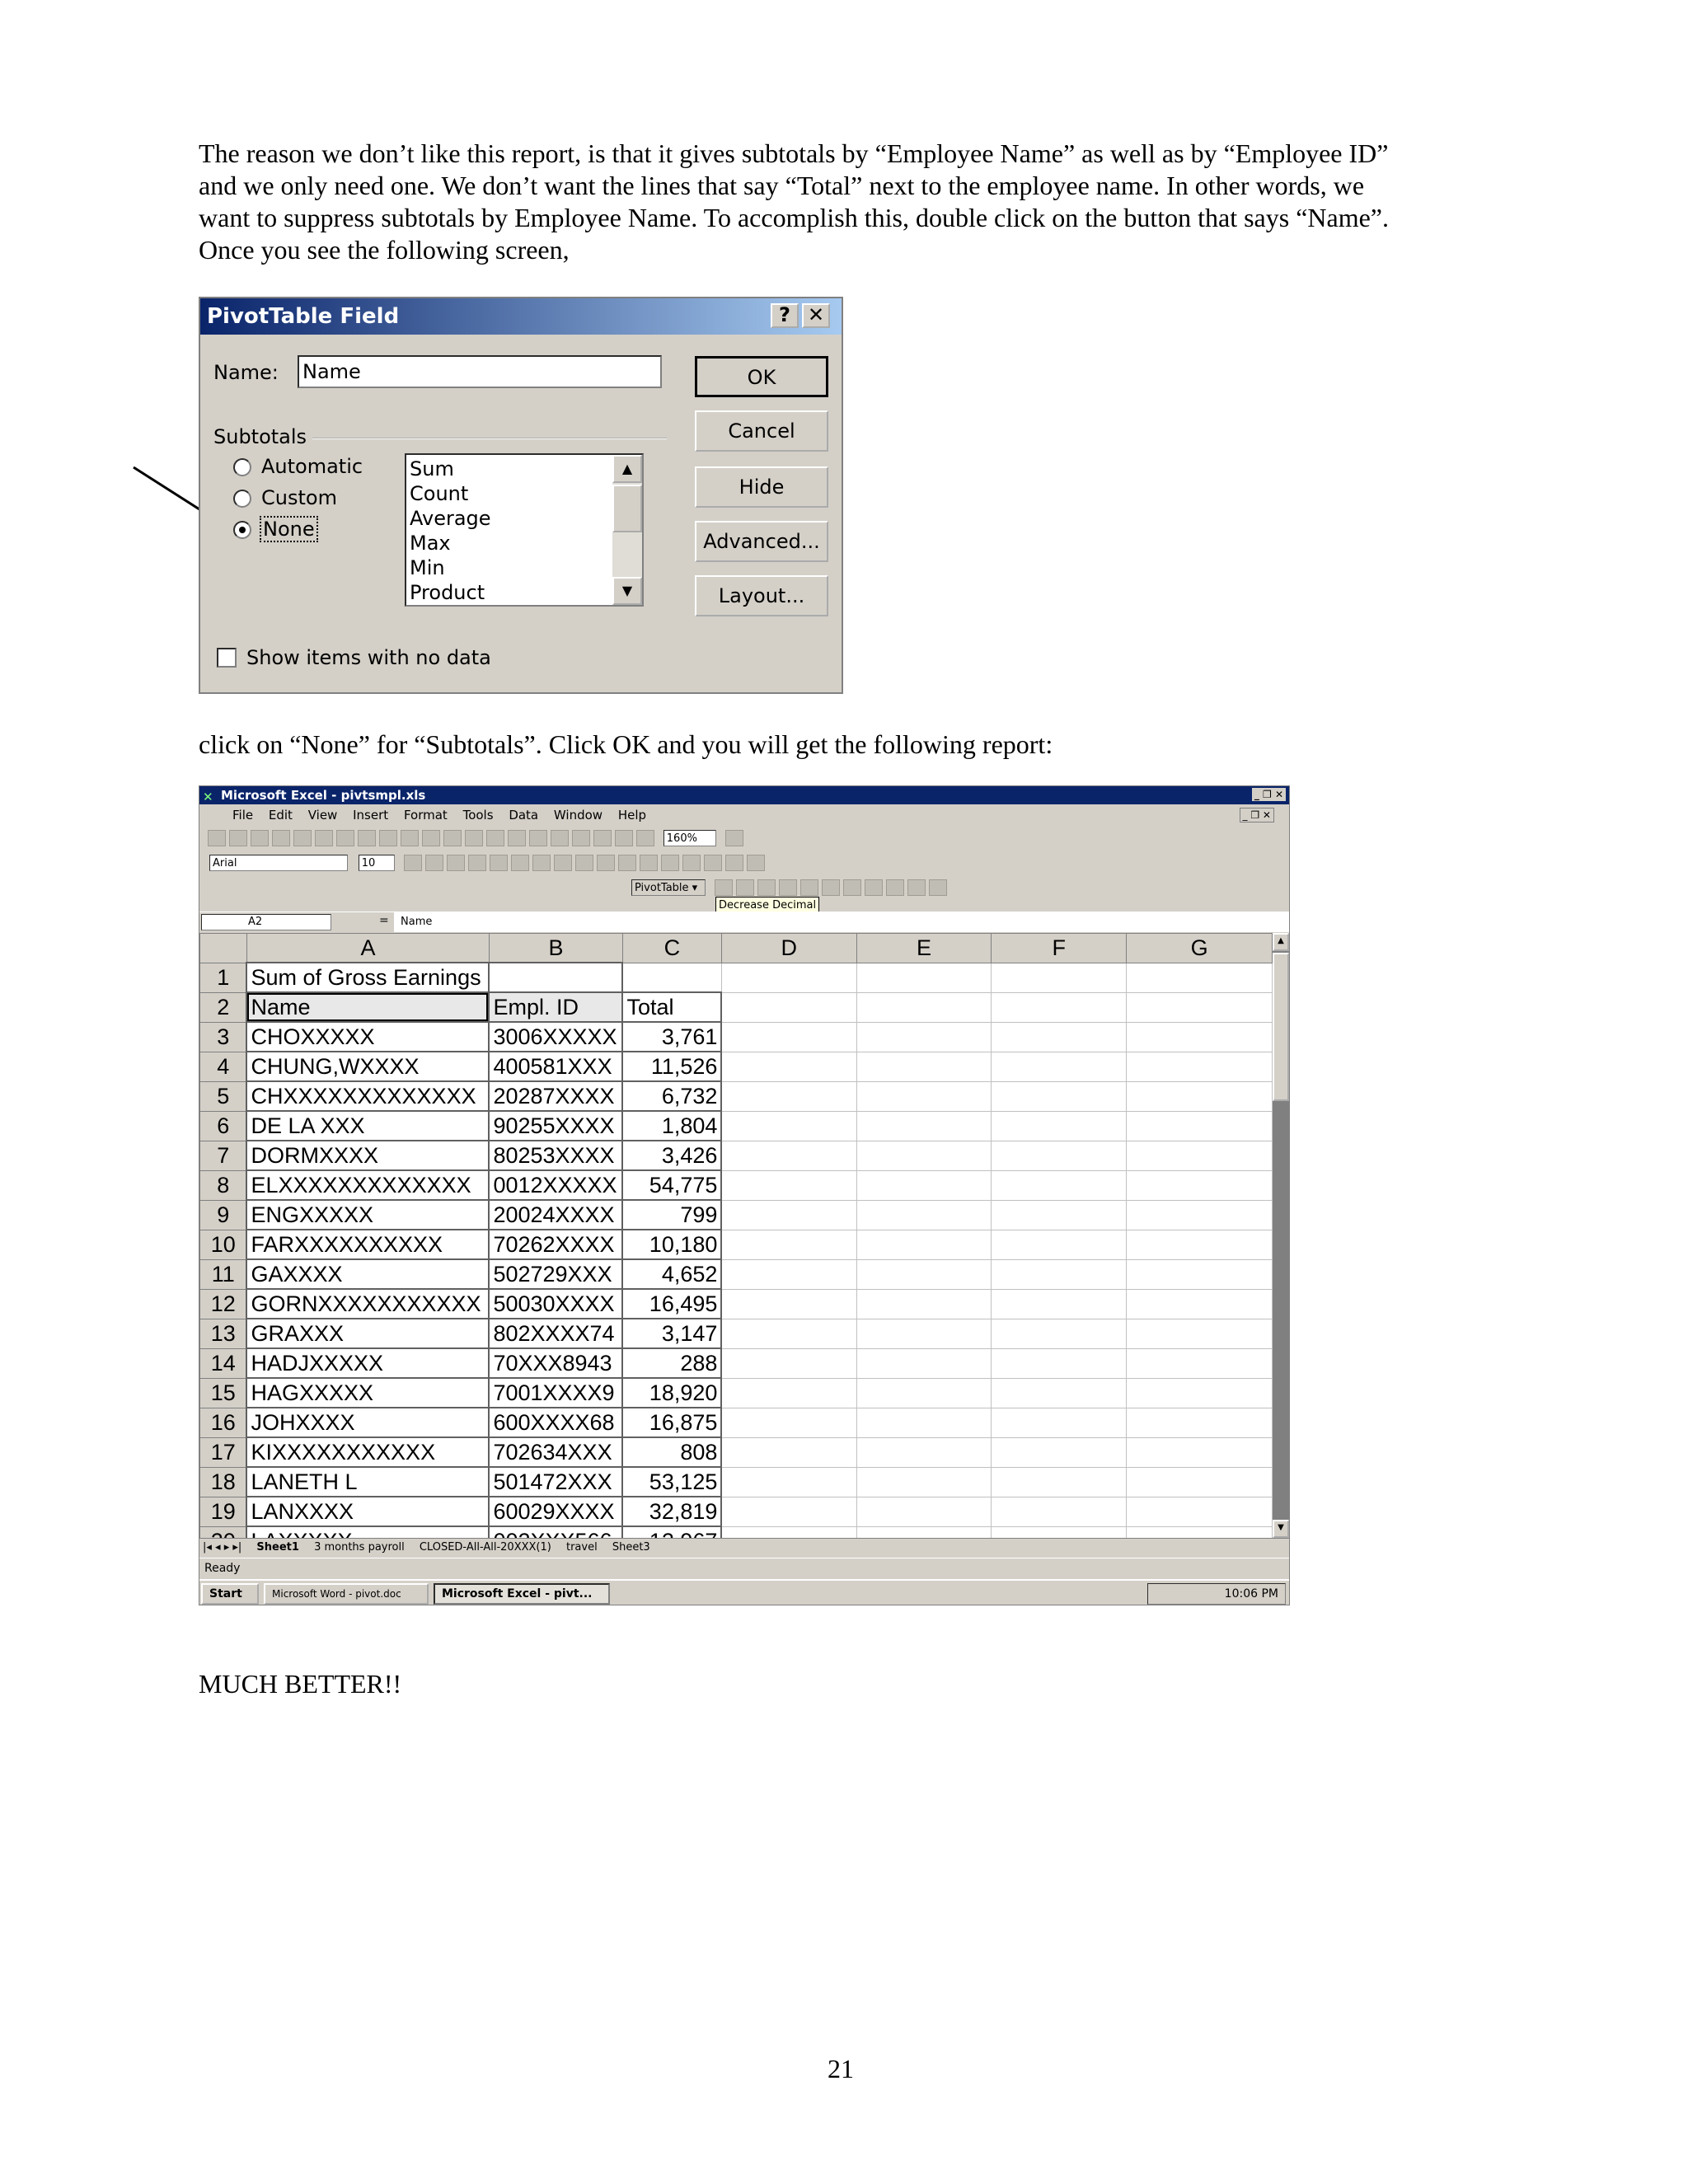 The height and width of the screenshot is (2184, 1688). What do you see at coordinates (672, 1333) in the screenshot?
I see `total-cell: 3,147` at bounding box center [672, 1333].